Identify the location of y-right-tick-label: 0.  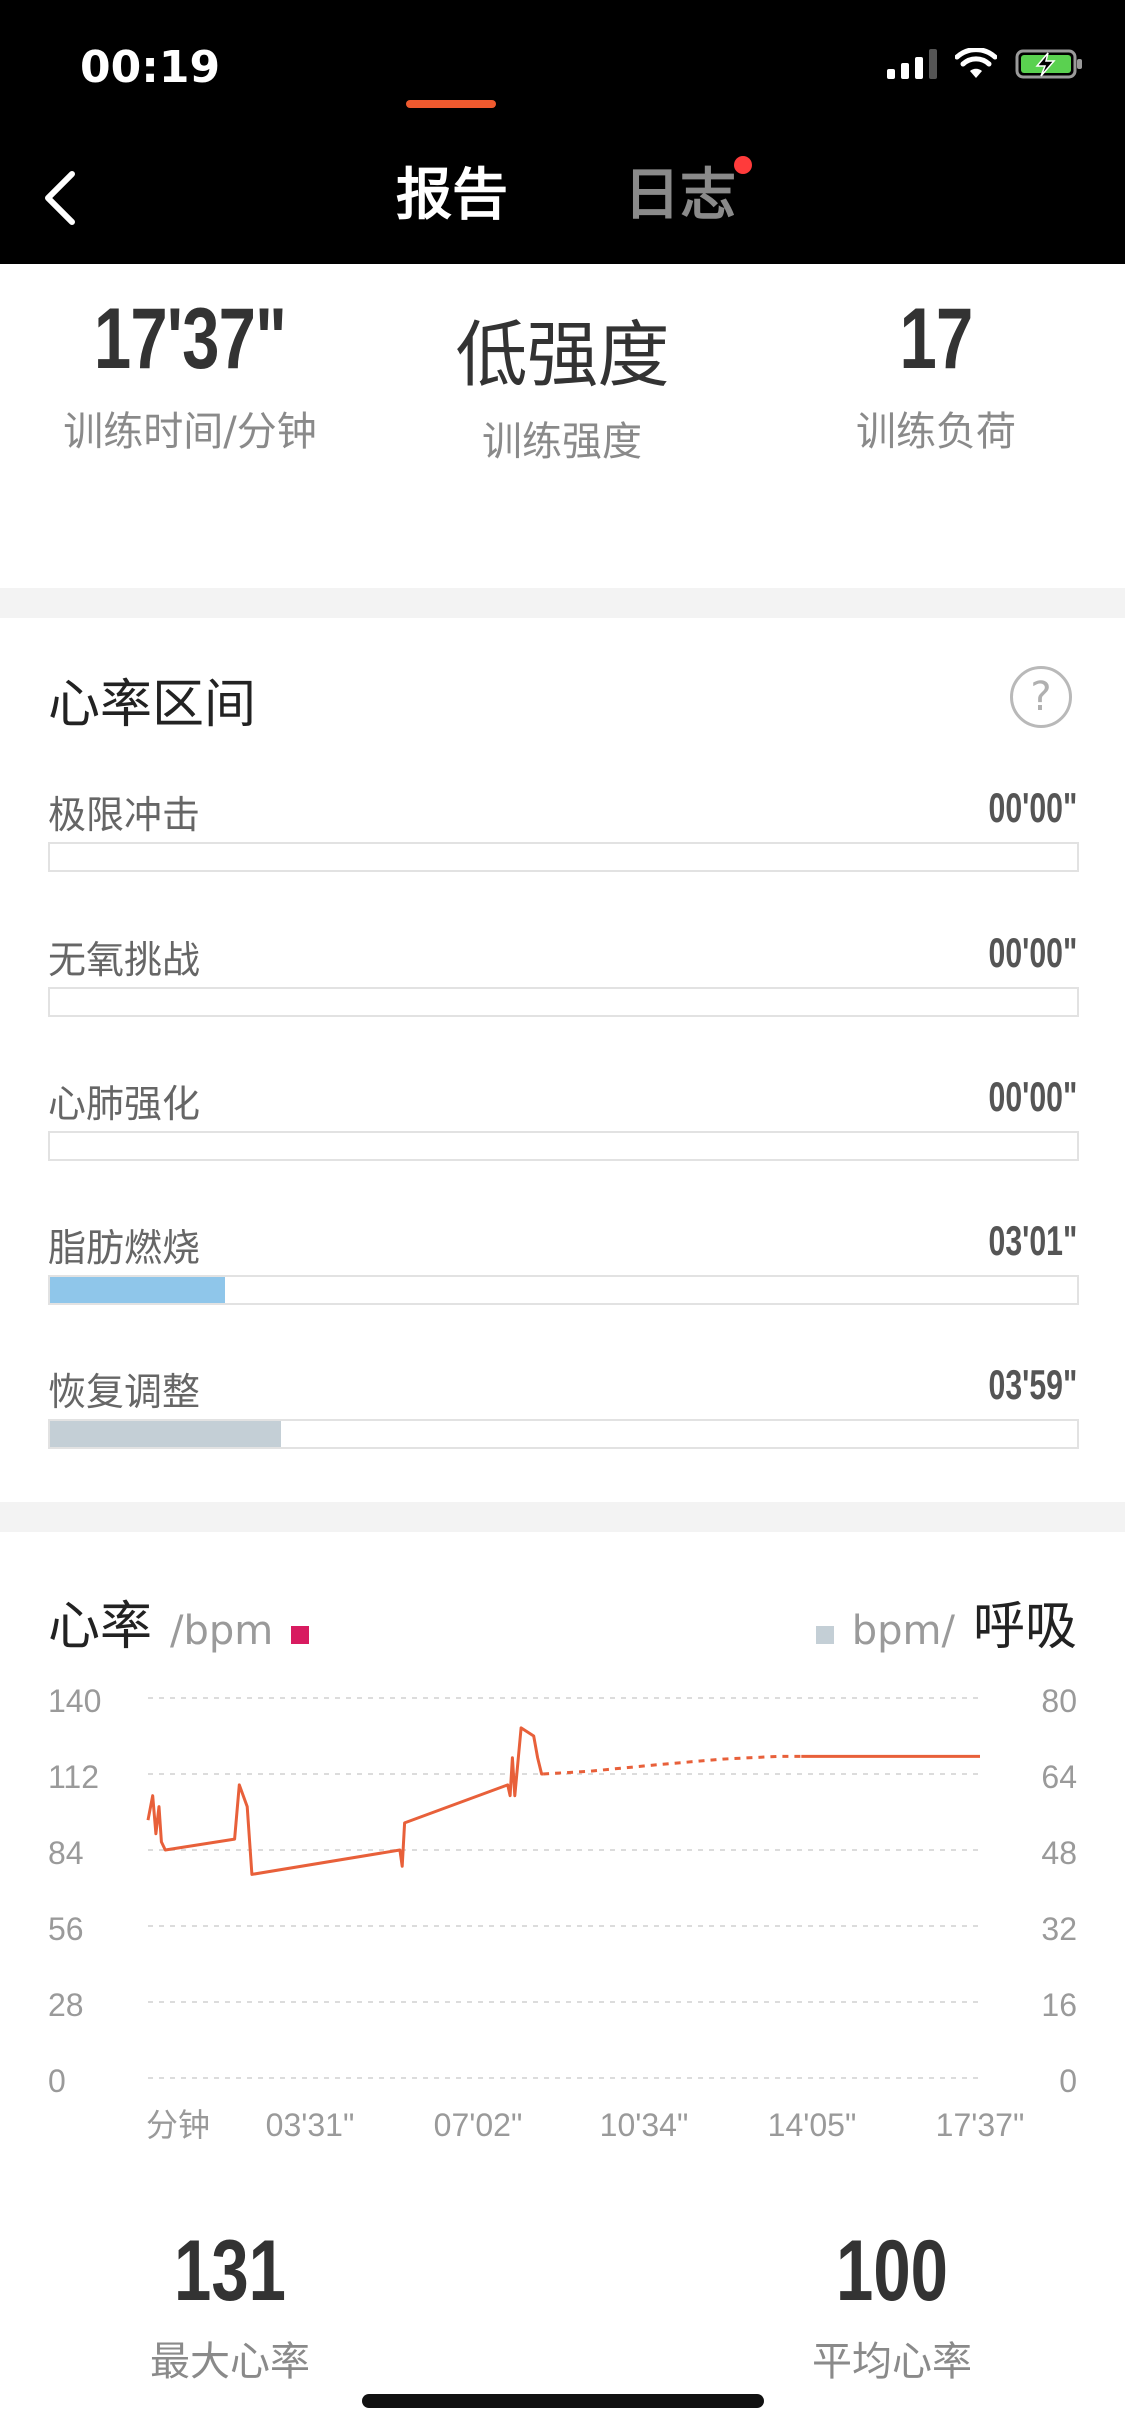
(1068, 2081).